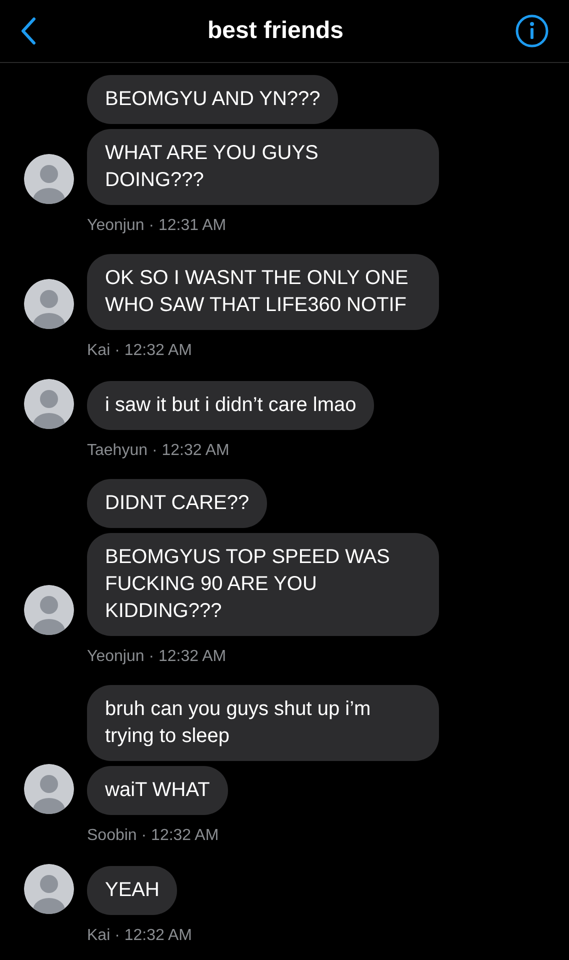  Describe the element at coordinates (532, 31) in the screenshot. I see `info-icon` at that location.